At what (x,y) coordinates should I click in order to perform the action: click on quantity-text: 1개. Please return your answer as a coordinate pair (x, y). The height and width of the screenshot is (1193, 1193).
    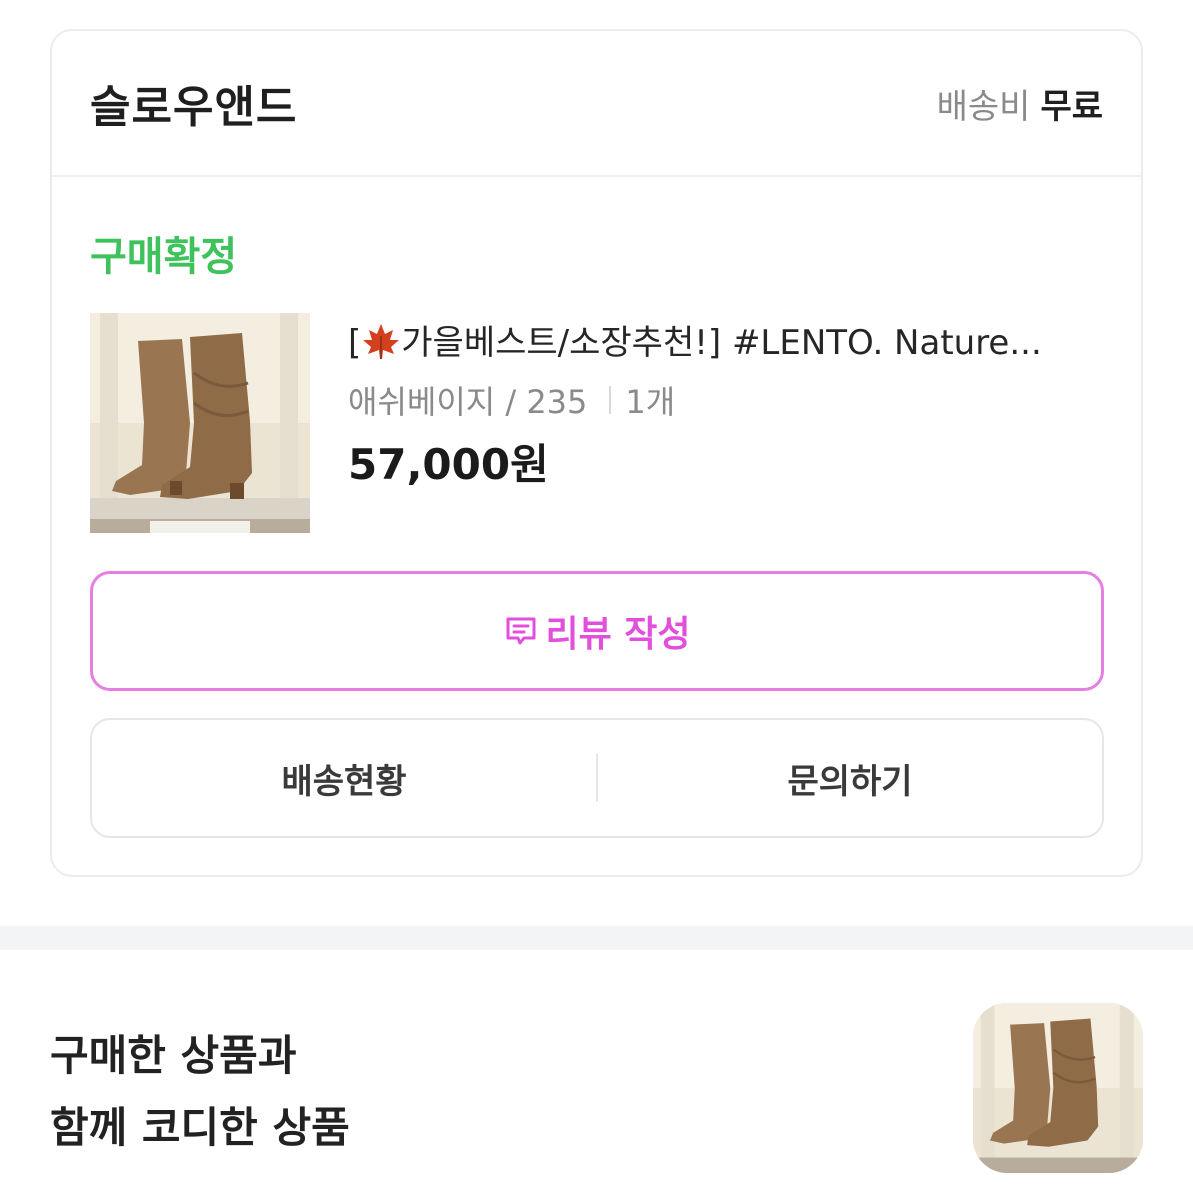
    Looking at the image, I should click on (650, 402).